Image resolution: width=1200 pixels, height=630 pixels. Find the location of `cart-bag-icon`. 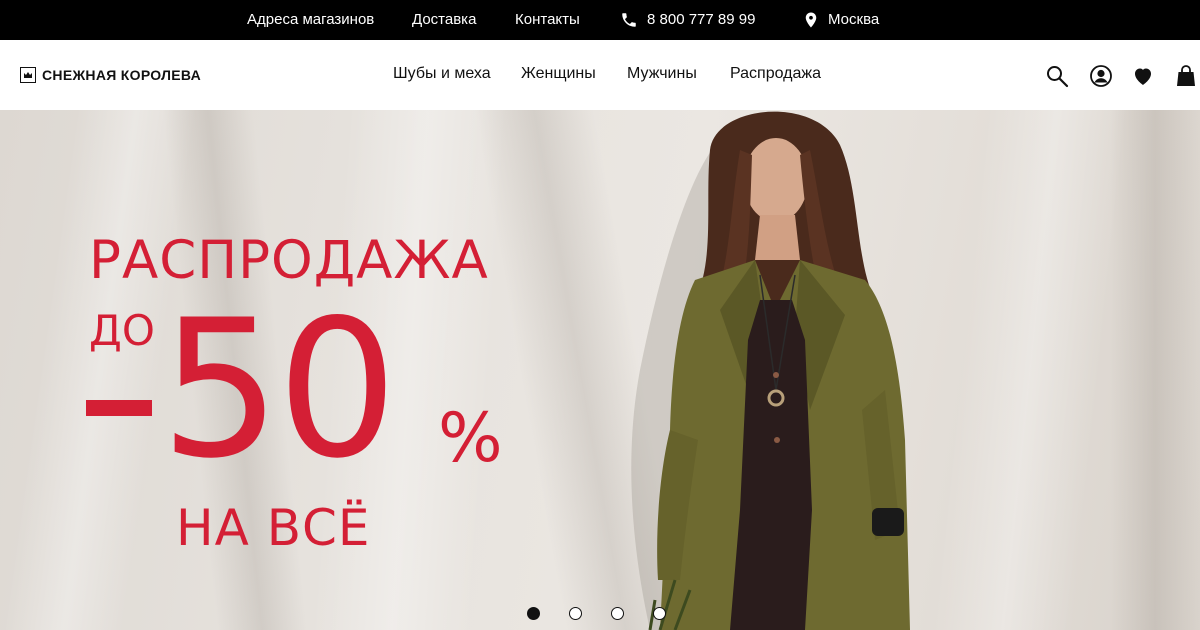

cart-bag-icon is located at coordinates (1186, 76).